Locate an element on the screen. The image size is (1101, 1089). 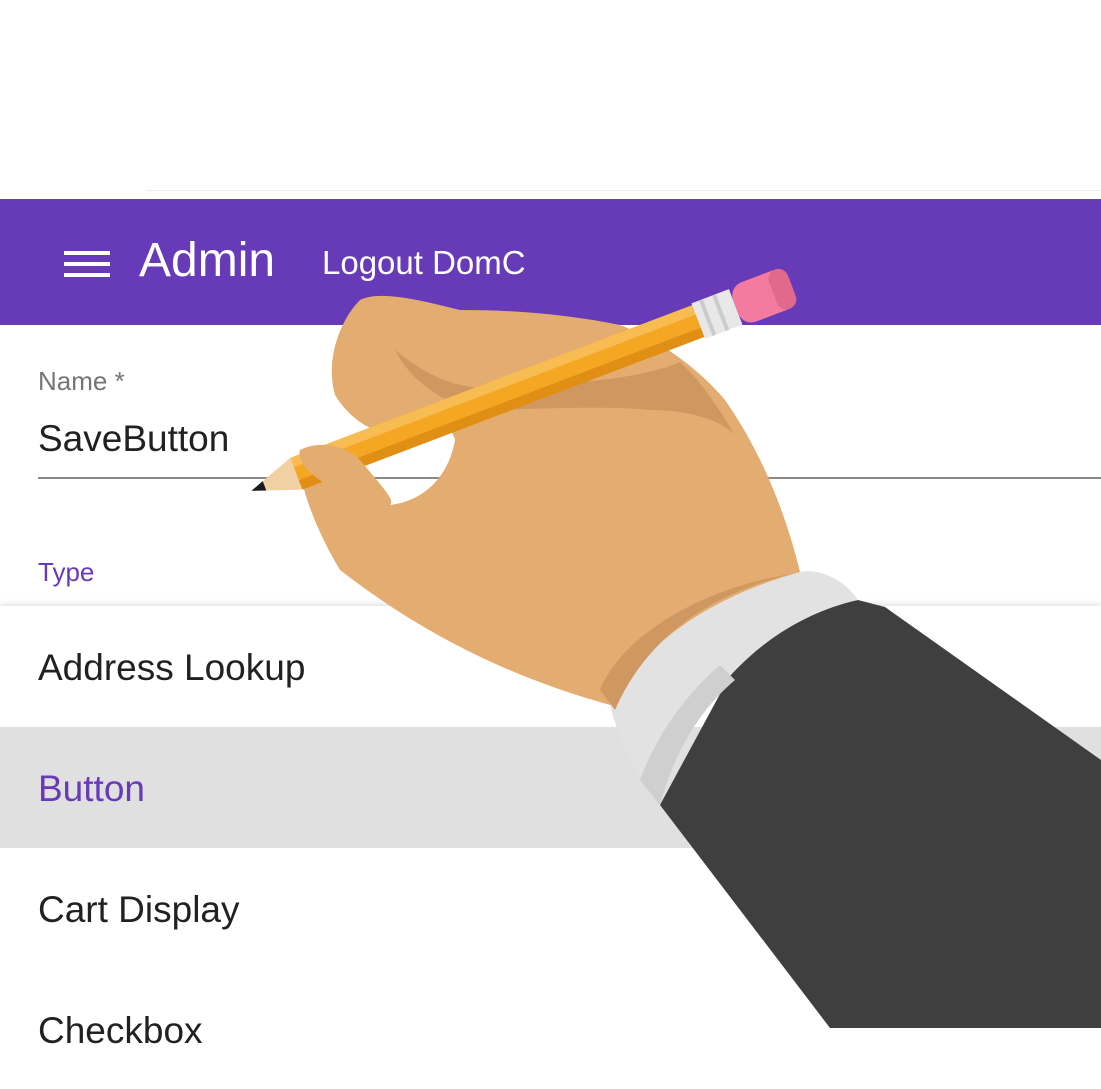
name-input-underline is located at coordinates (569, 478).